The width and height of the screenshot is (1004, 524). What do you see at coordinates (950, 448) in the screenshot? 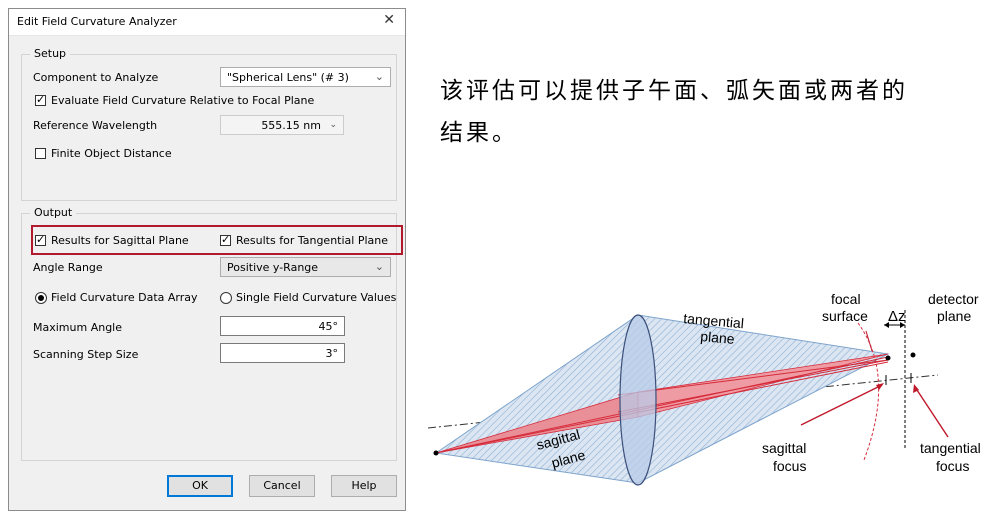
I see `tangential-focus-label-1: tangential` at bounding box center [950, 448].